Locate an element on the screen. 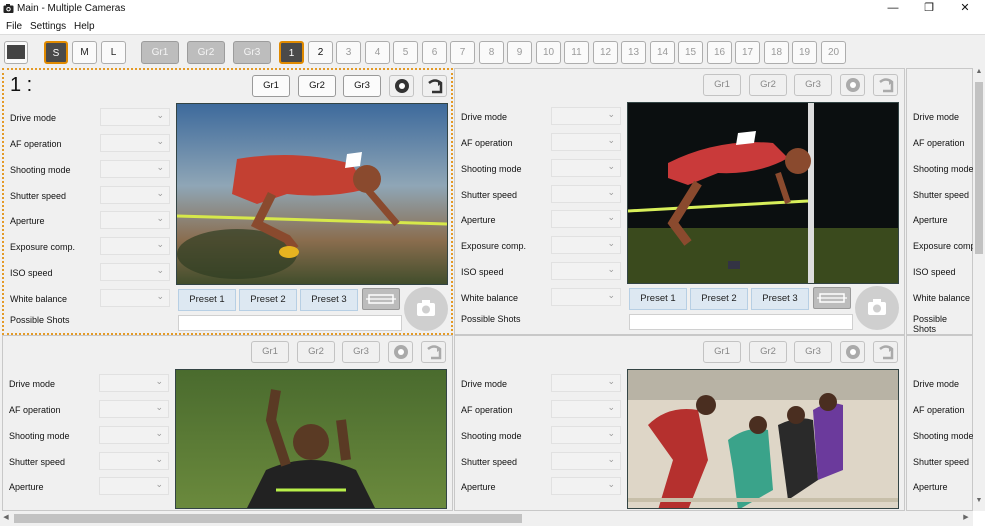 This screenshot has width=985, height=526. group2-button: Gr2 is located at coordinates (206, 52).